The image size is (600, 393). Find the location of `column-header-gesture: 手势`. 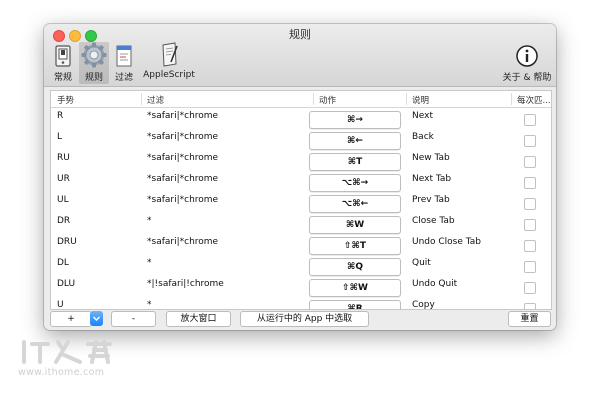

column-header-gesture: 手势 is located at coordinates (65, 100).